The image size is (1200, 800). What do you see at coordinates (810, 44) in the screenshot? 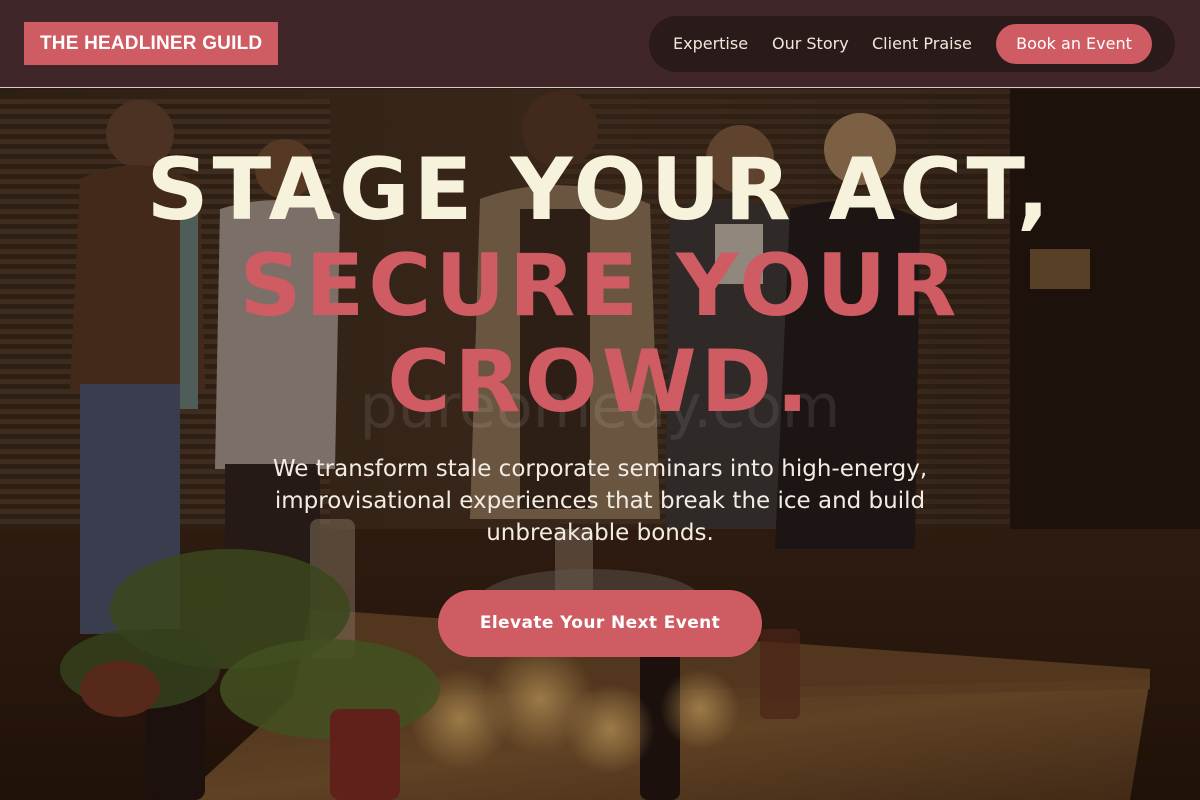
I see `nav-link-our-story: Our Story` at bounding box center [810, 44].